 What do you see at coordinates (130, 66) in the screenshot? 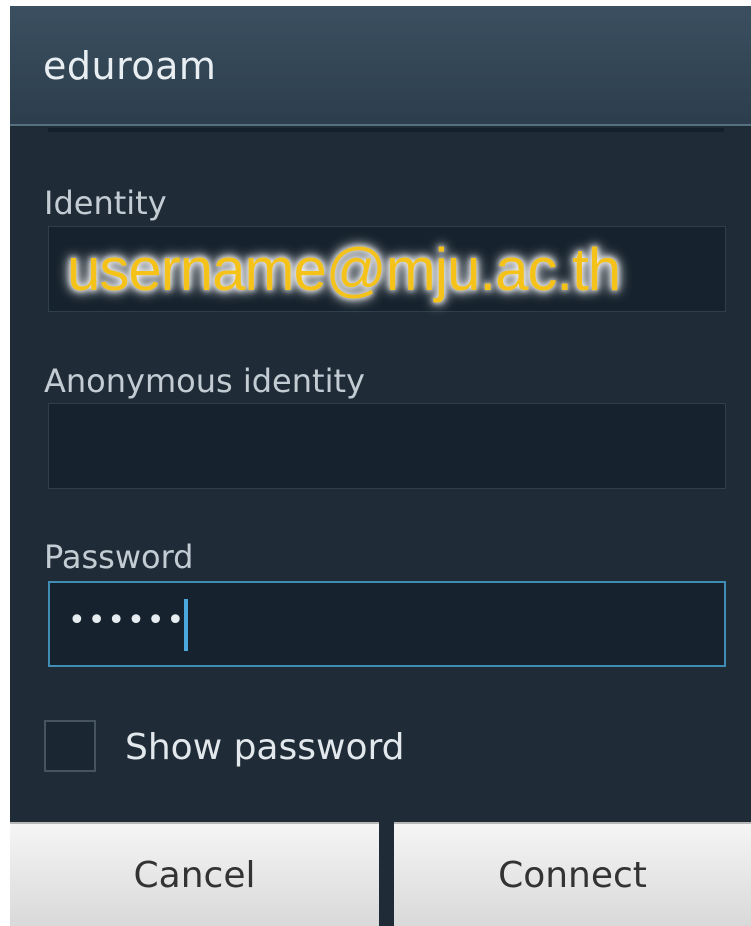
I see `network-name-title: eduroam` at bounding box center [130, 66].